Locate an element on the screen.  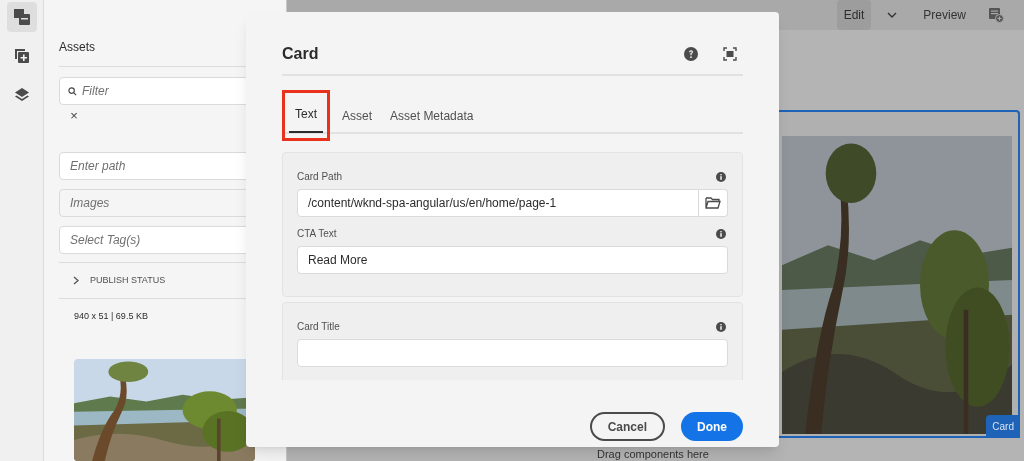
field-label: Card Title is located at coordinates (318, 327).